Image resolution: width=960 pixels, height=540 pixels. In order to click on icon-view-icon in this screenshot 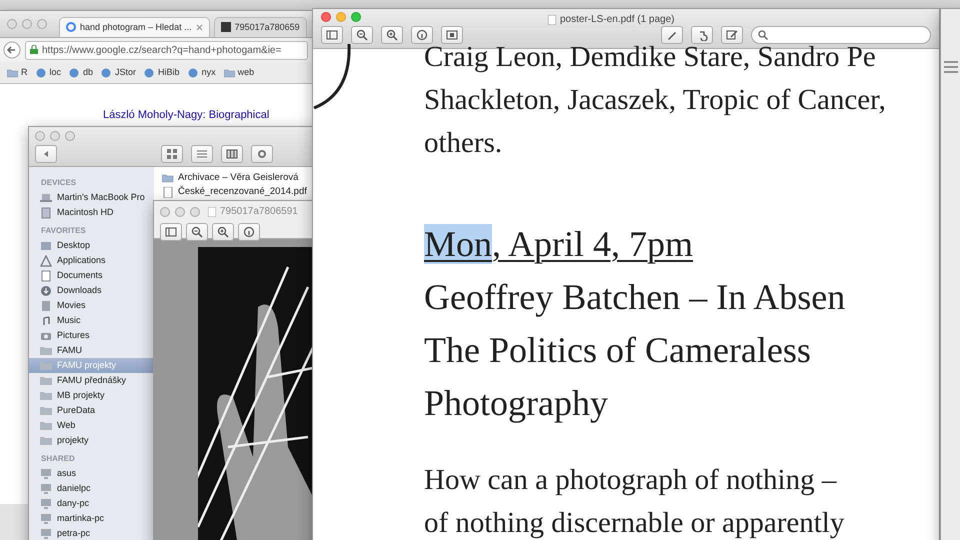, I will do `click(172, 154)`.